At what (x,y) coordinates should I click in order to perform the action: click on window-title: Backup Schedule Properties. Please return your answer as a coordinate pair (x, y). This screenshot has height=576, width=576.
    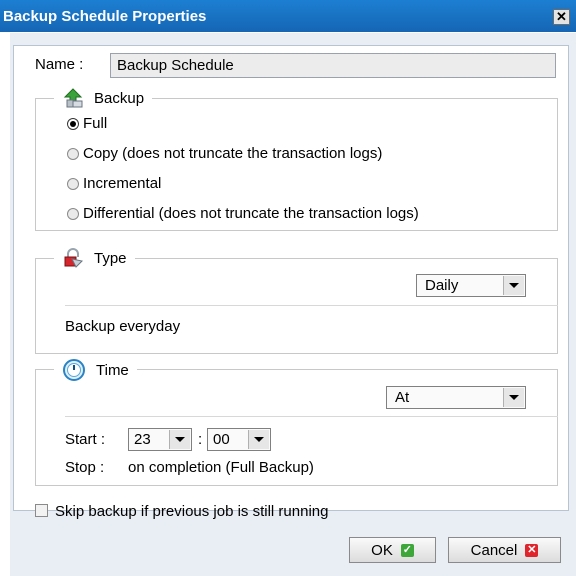
    Looking at the image, I should click on (105, 16).